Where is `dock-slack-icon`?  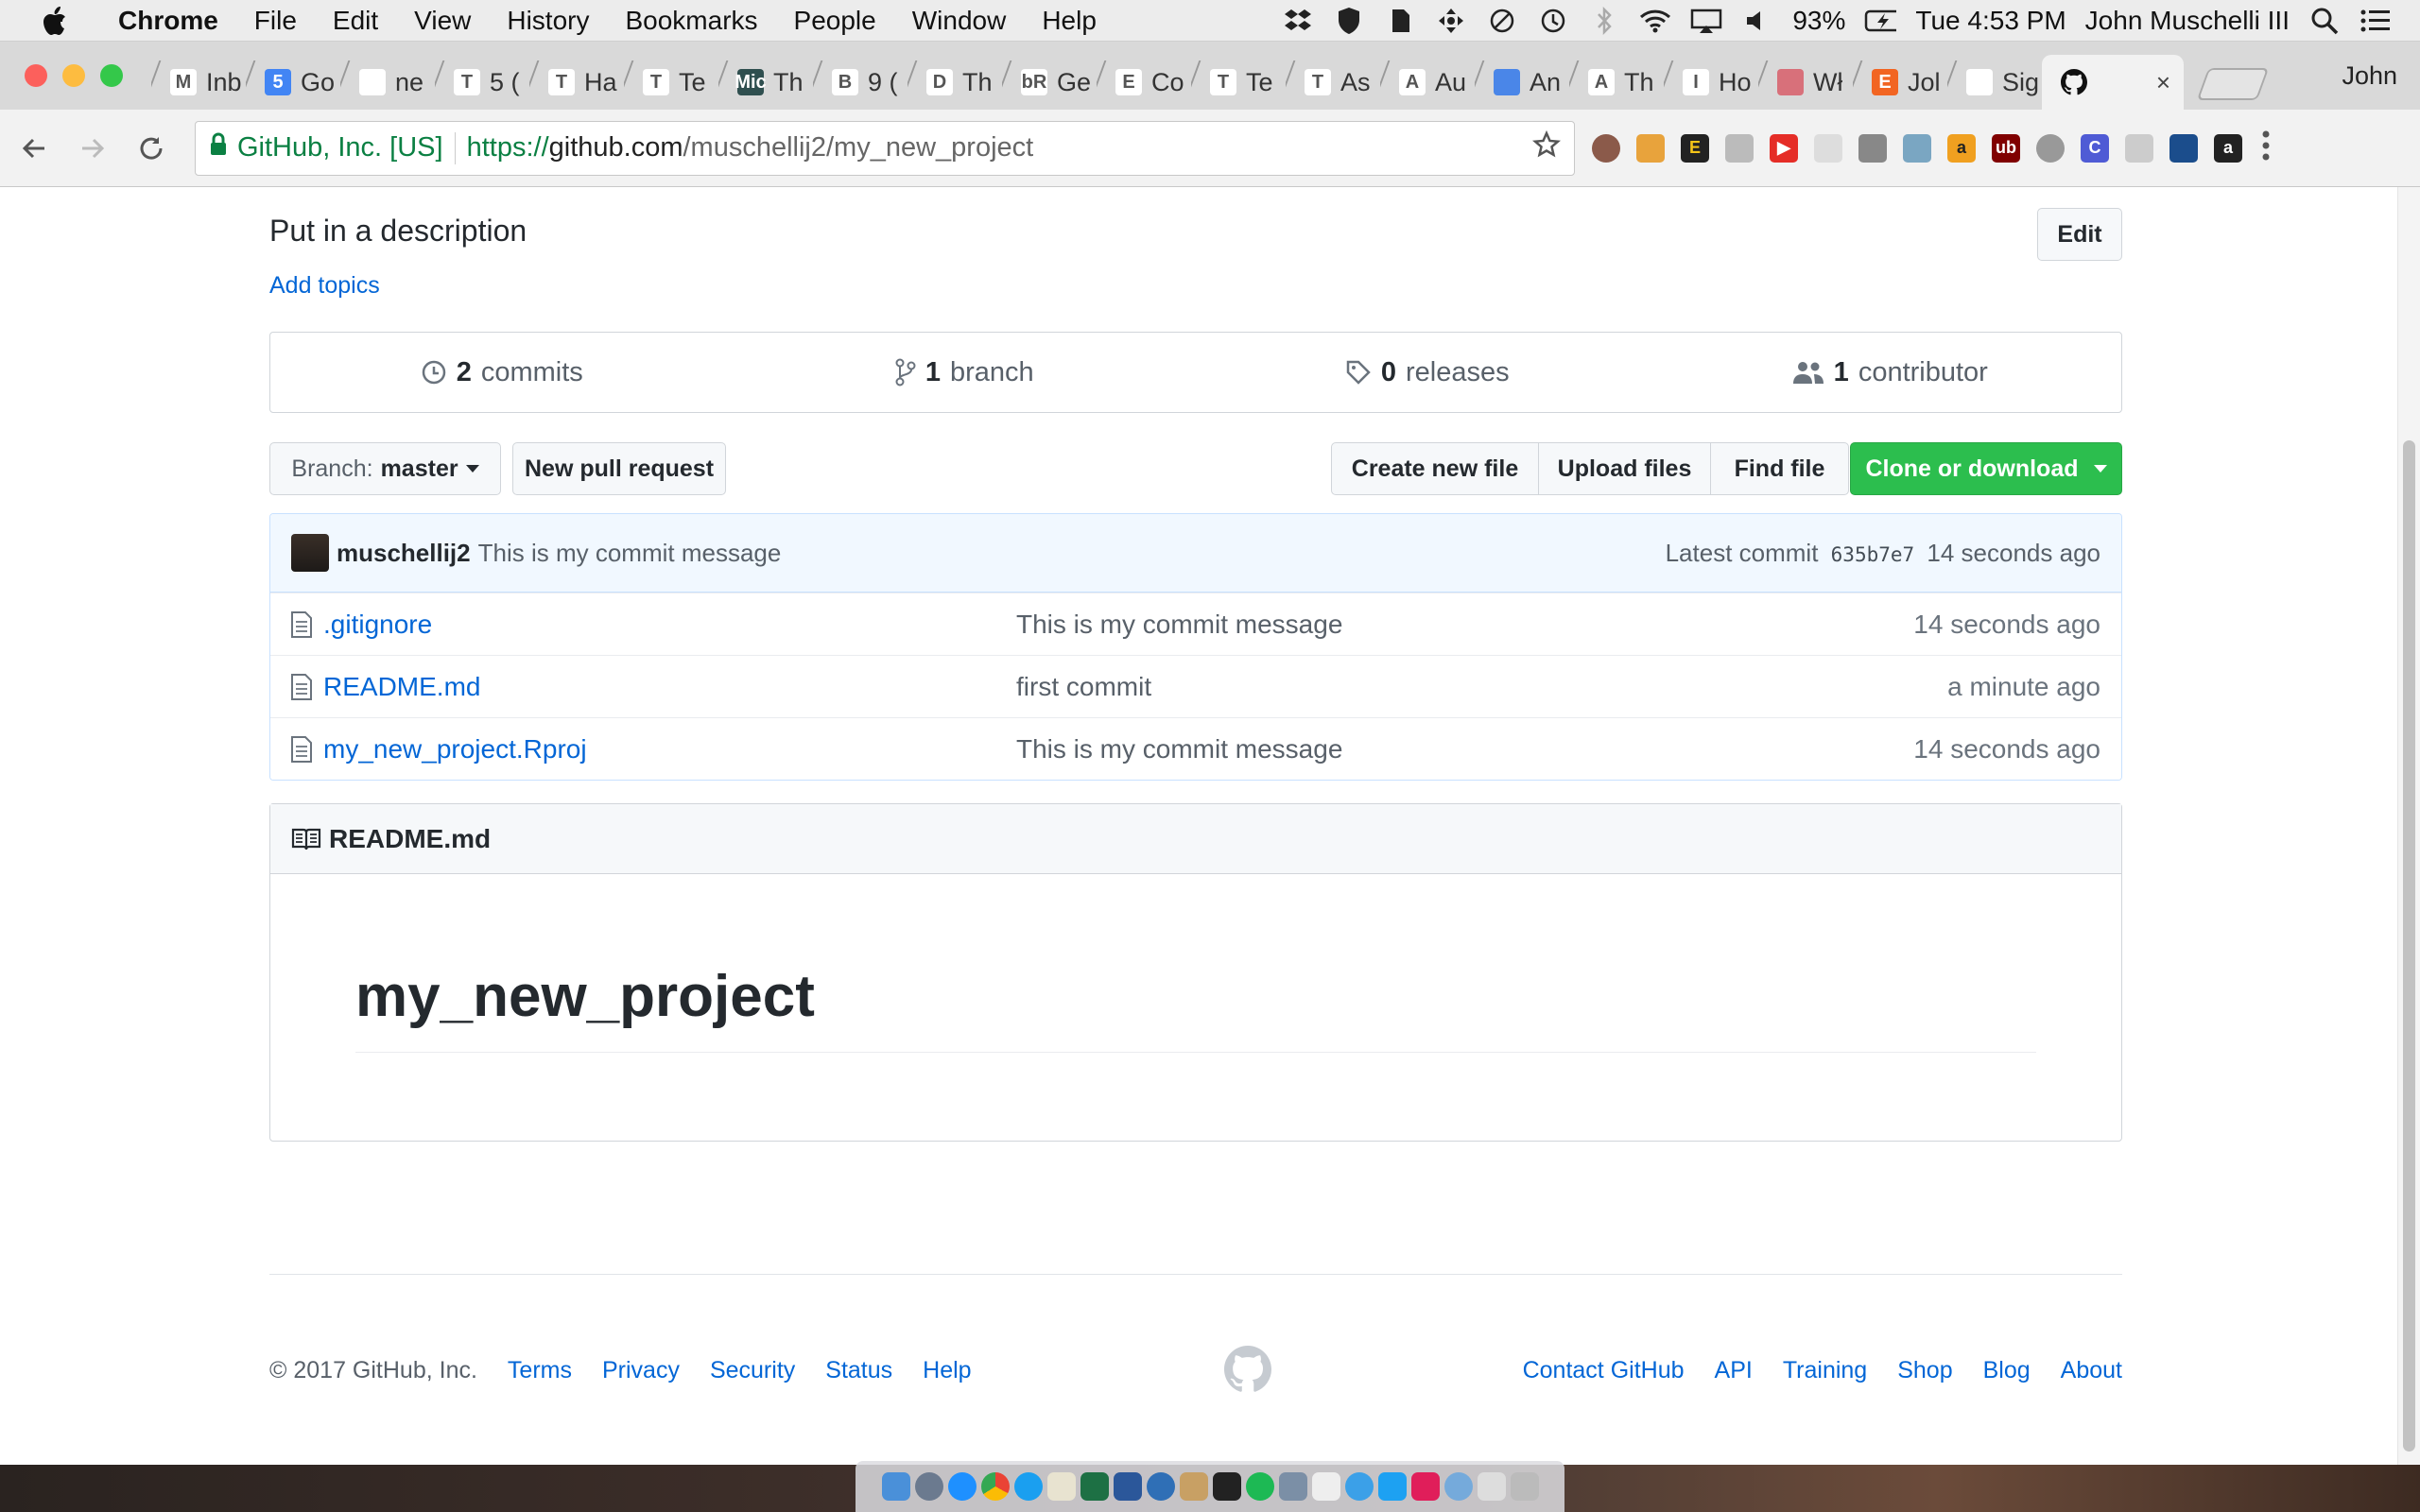 dock-slack-icon is located at coordinates (1425, 1486).